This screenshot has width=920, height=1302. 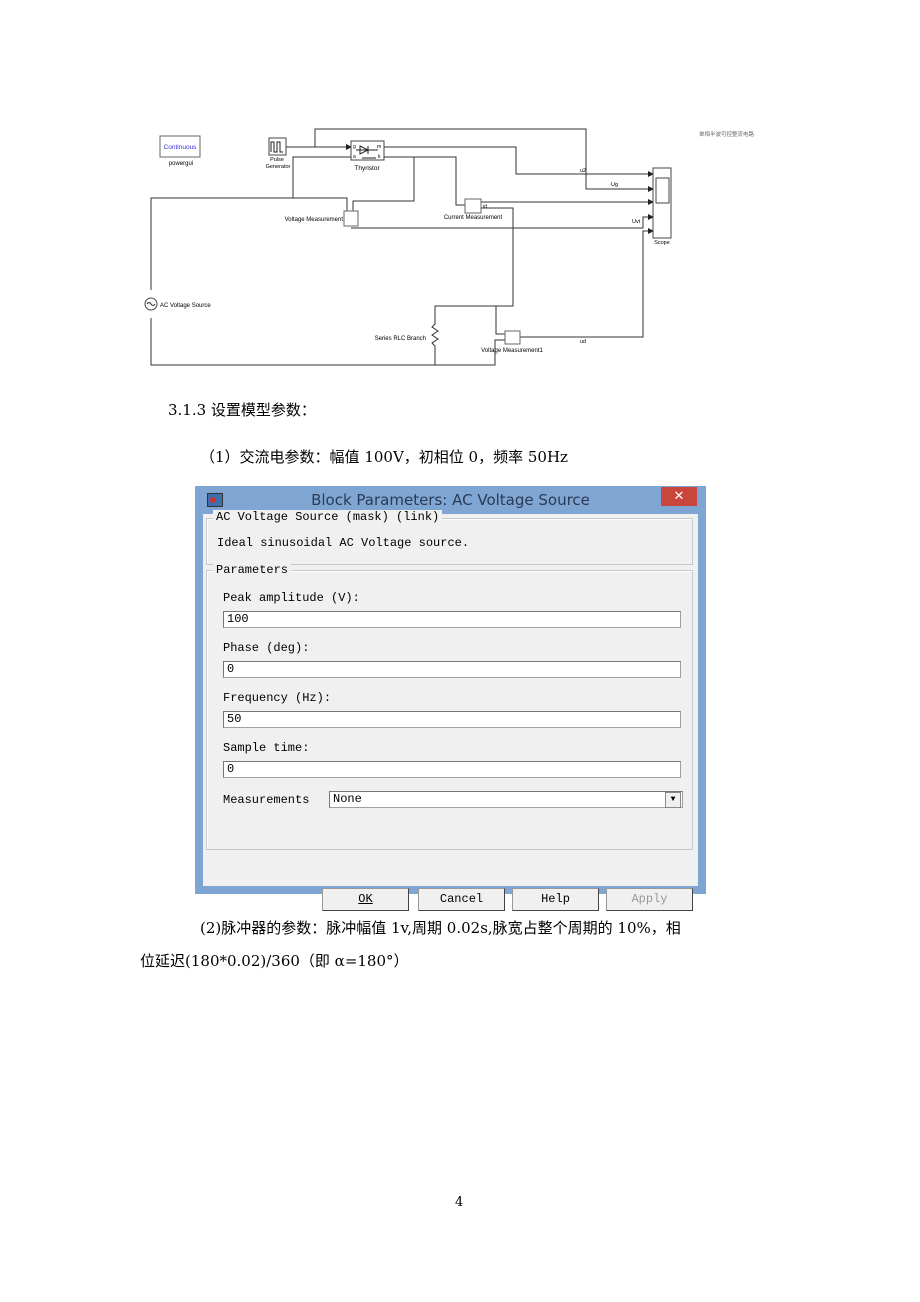 What do you see at coordinates (252, 570) in the screenshot?
I see `parameters-group-title: Parameters` at bounding box center [252, 570].